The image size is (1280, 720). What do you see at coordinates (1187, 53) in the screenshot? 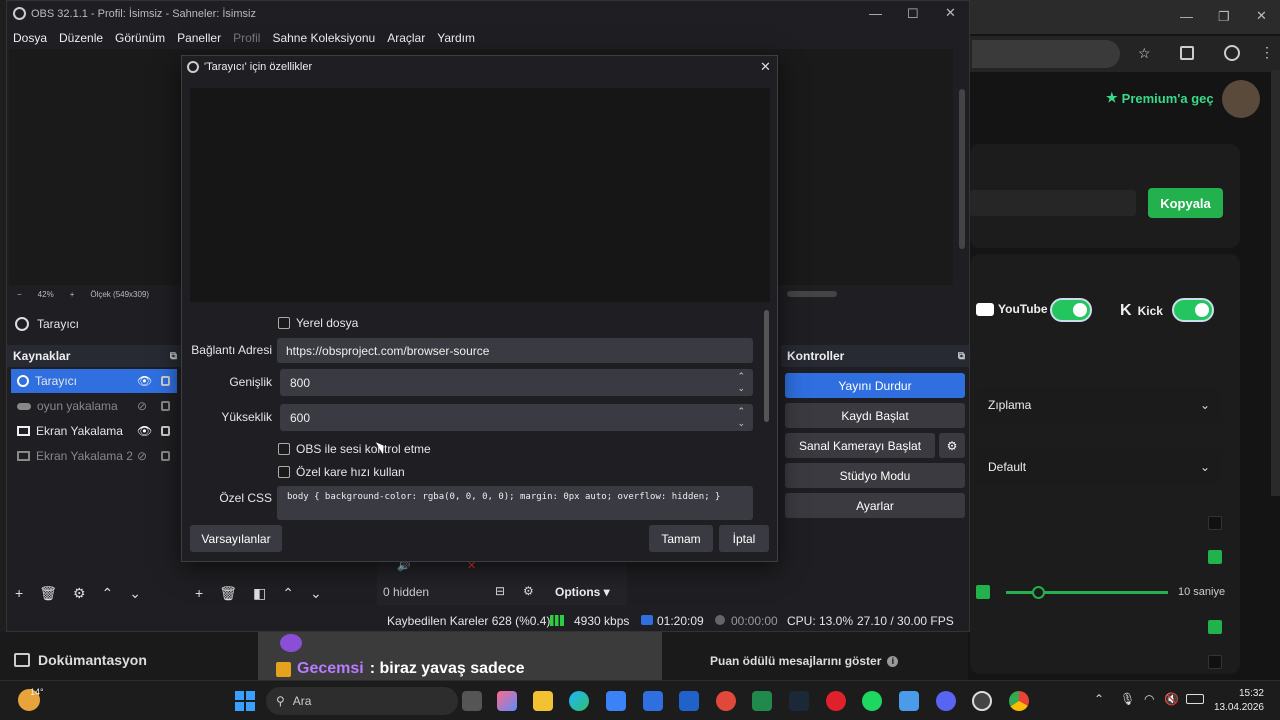
I see `extensions-icon` at bounding box center [1187, 53].